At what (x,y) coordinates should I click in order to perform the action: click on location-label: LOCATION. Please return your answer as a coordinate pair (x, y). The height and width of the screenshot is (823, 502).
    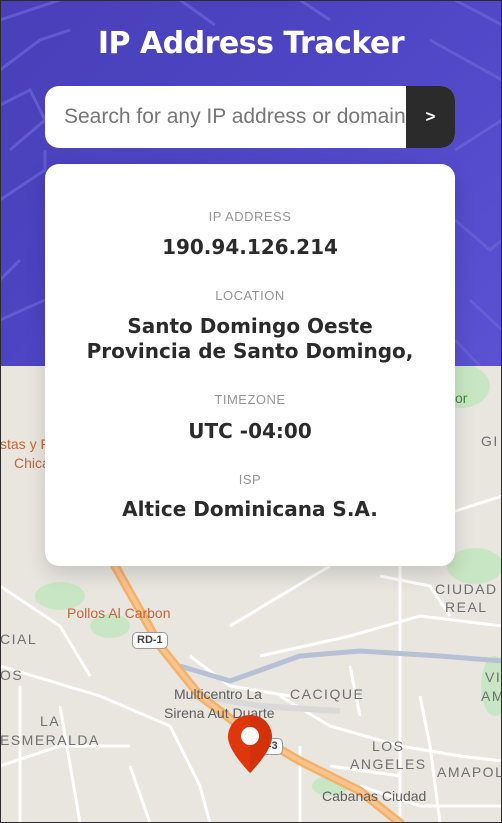
    Looking at the image, I should click on (250, 295).